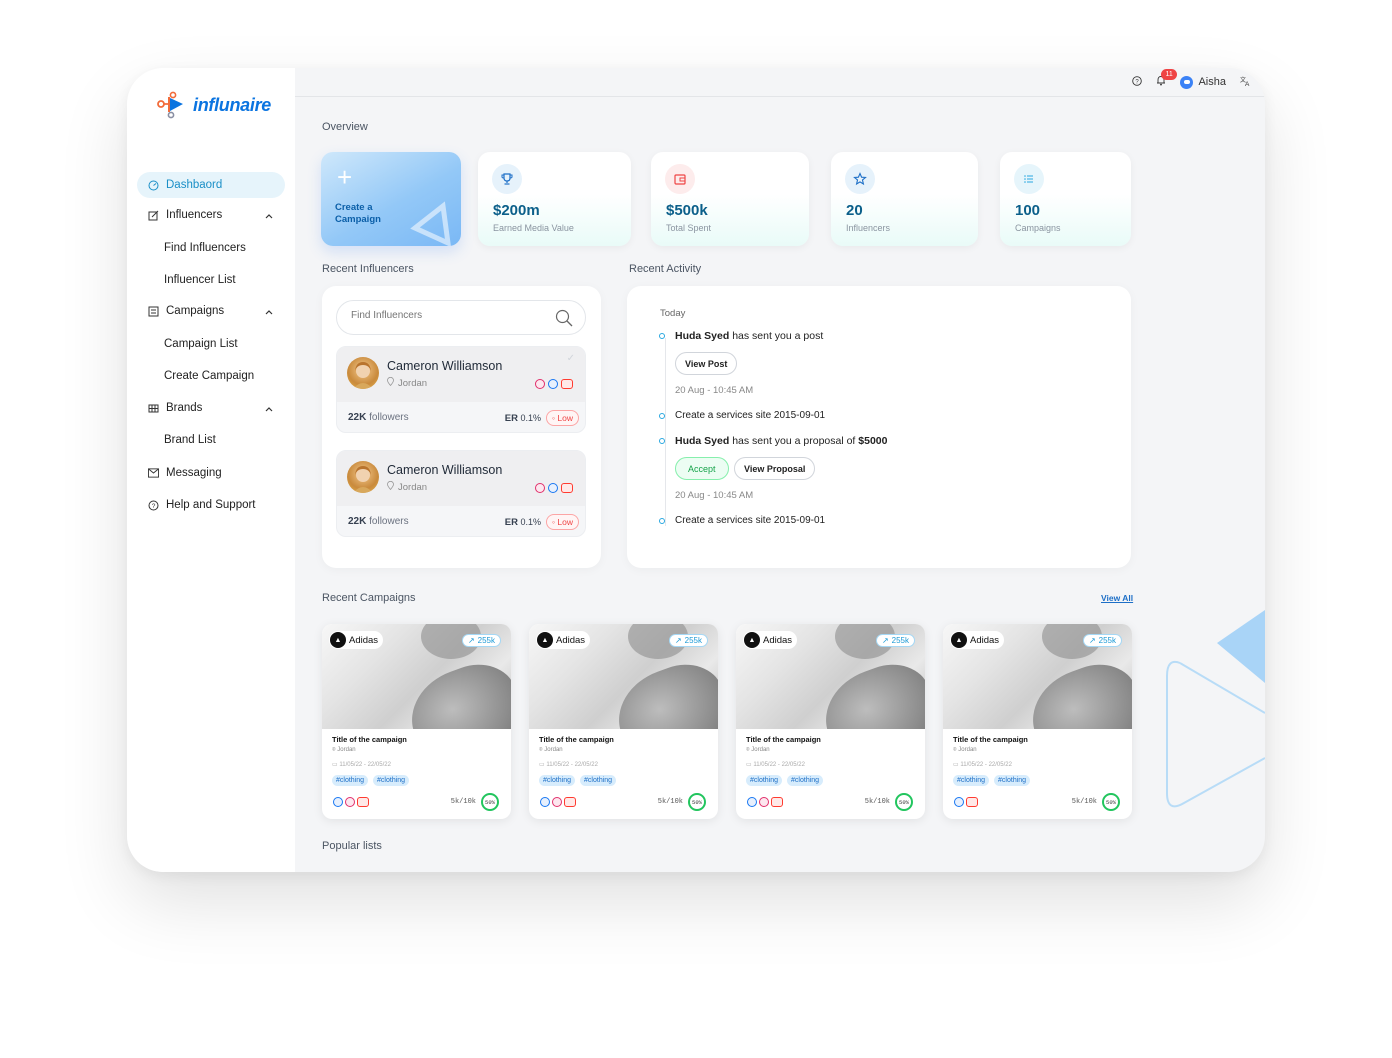  Describe the element at coordinates (1166, 79) in the screenshot. I see `notification-button: 11` at that location.